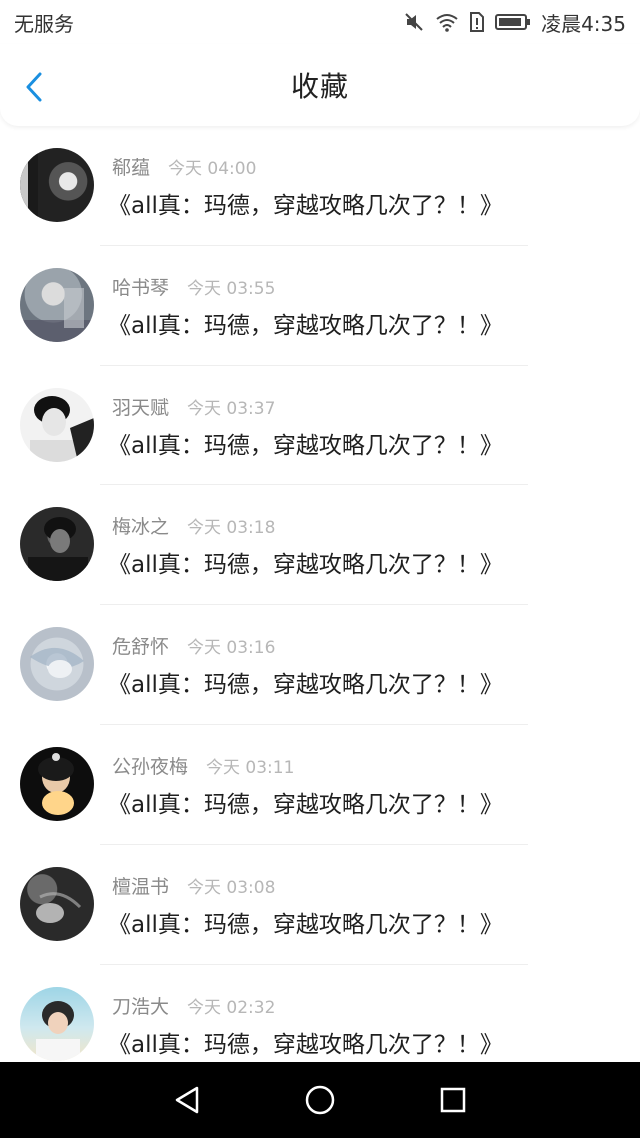  What do you see at coordinates (320, 665) in the screenshot?
I see `list-item: 危舒怀 今天 03:16 《all真：玛德，穿越攻略几次了？！》` at bounding box center [320, 665].